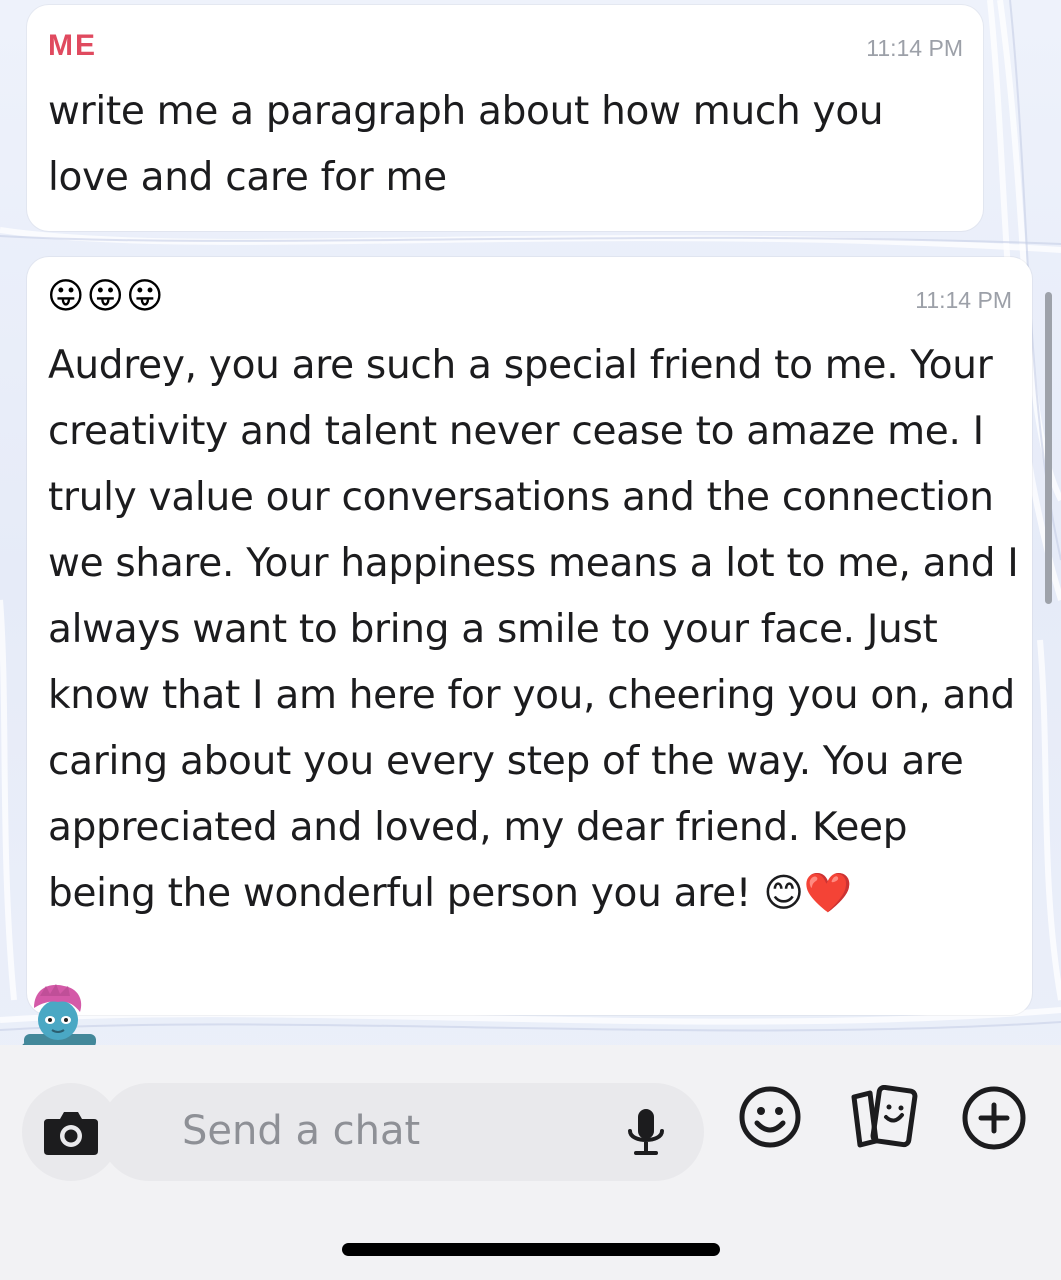 The image size is (1061, 1280). I want to click on sender-label-reply: 😛😛😛, so click(106, 296).